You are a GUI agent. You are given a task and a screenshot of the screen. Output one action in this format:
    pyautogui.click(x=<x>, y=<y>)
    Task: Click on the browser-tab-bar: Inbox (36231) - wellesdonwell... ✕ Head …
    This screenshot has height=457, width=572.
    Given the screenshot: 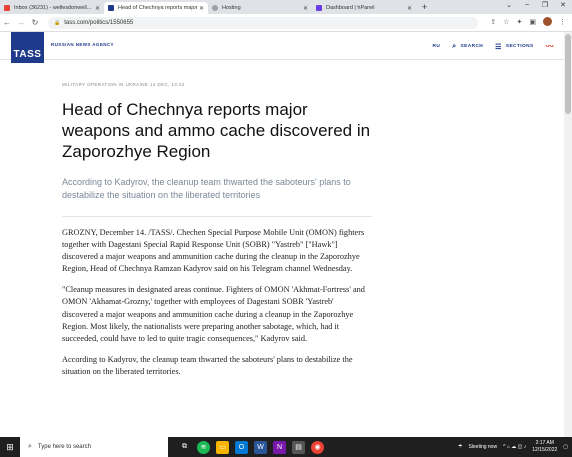 What is the action you would take?
    pyautogui.click(x=286, y=7)
    